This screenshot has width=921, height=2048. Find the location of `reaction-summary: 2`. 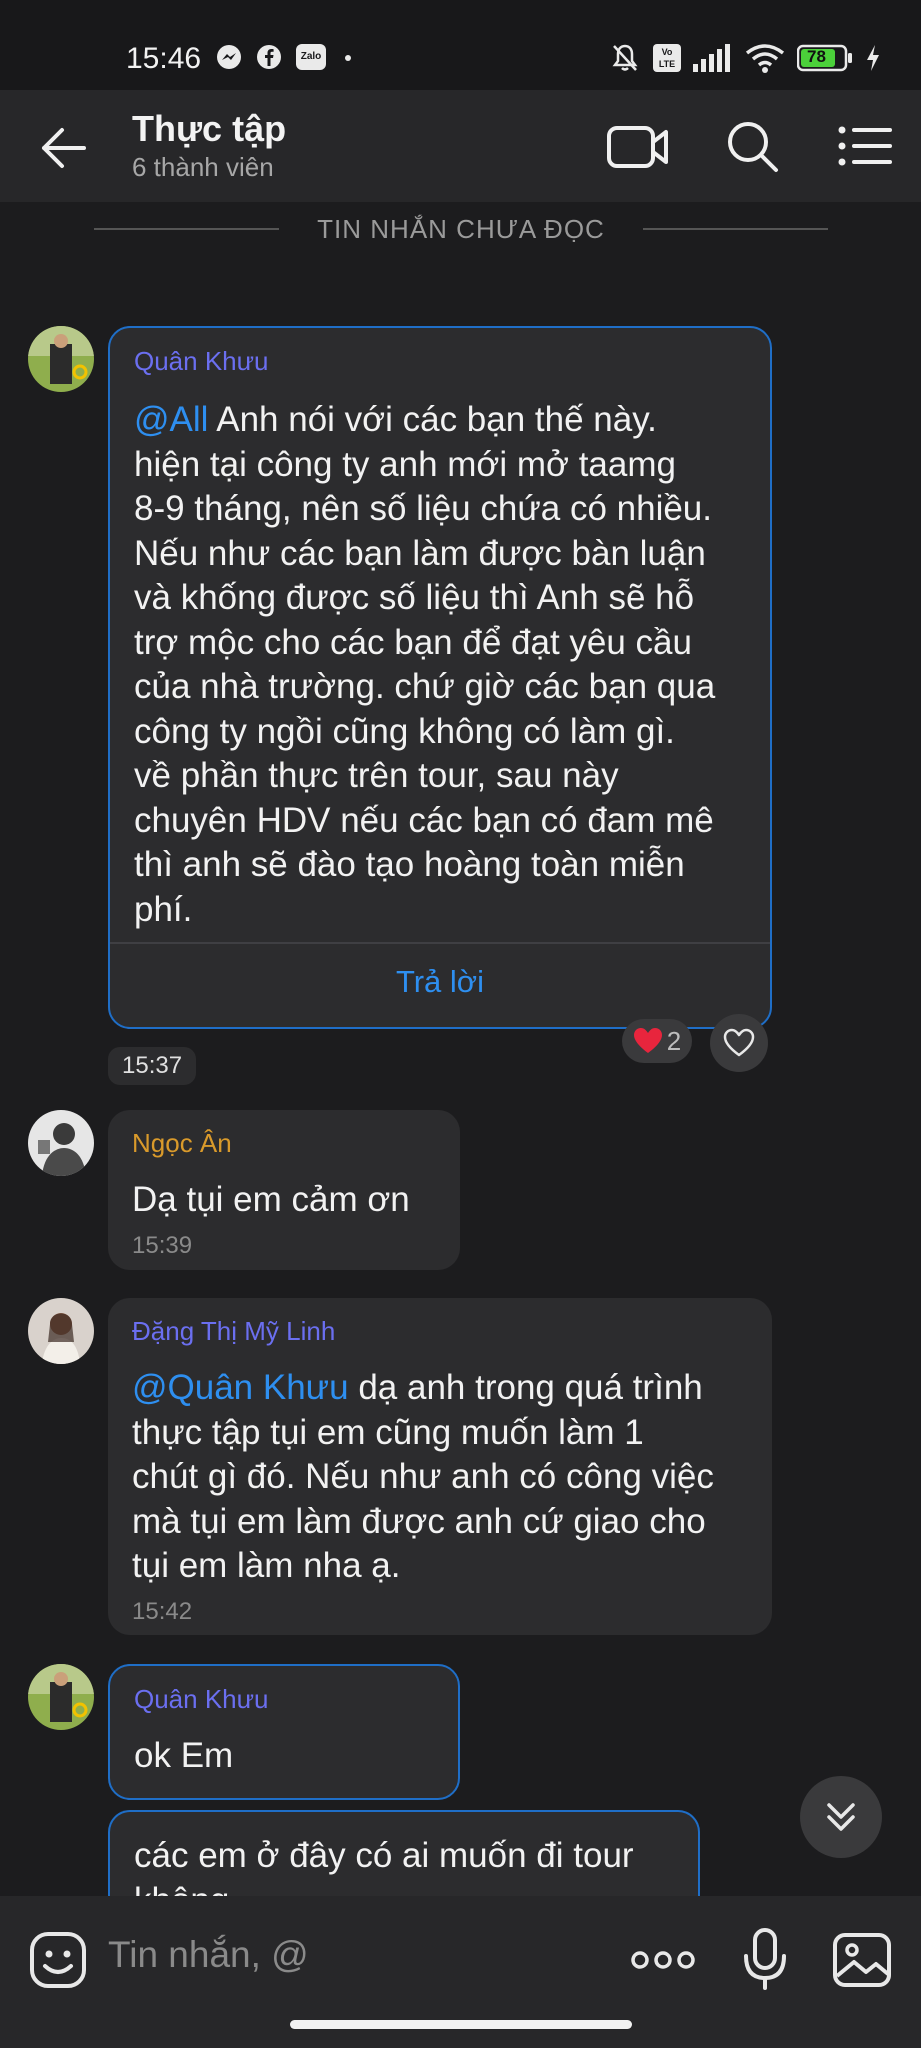

reaction-summary: 2 is located at coordinates (657, 1041).